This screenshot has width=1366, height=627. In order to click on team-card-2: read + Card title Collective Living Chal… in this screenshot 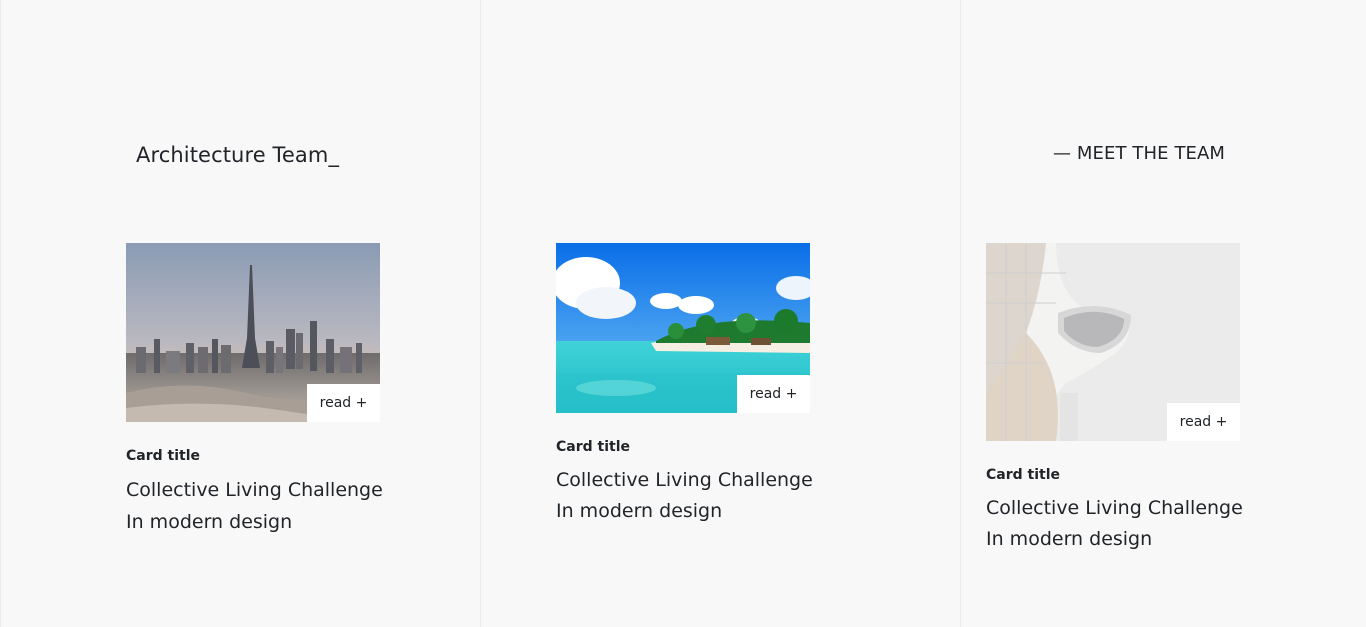, I will do `click(684, 385)`.